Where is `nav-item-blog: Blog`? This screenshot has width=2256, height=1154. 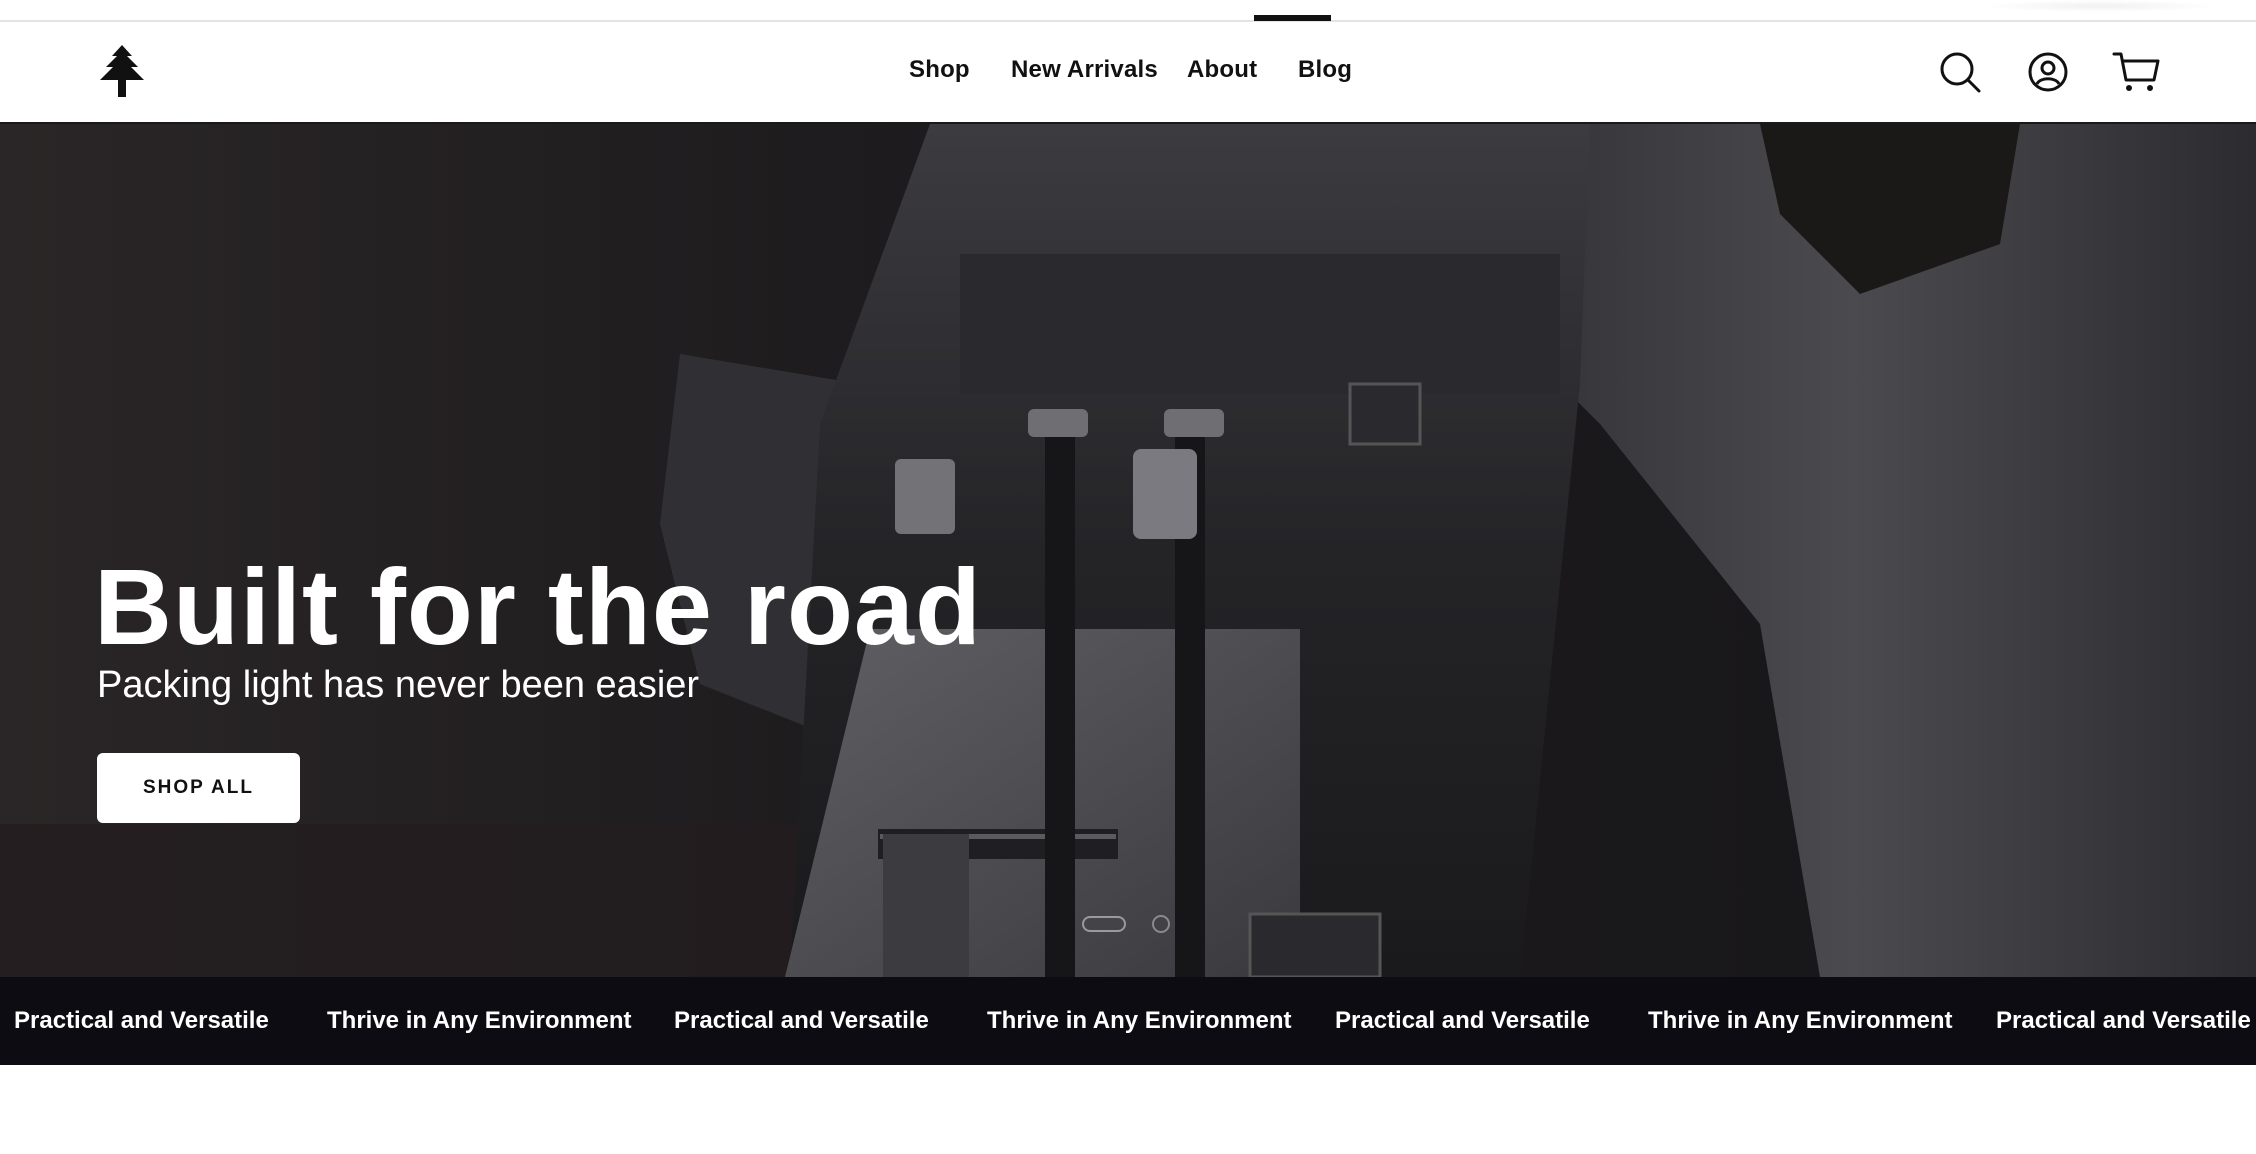
nav-item-blog: Blog is located at coordinates (1325, 70).